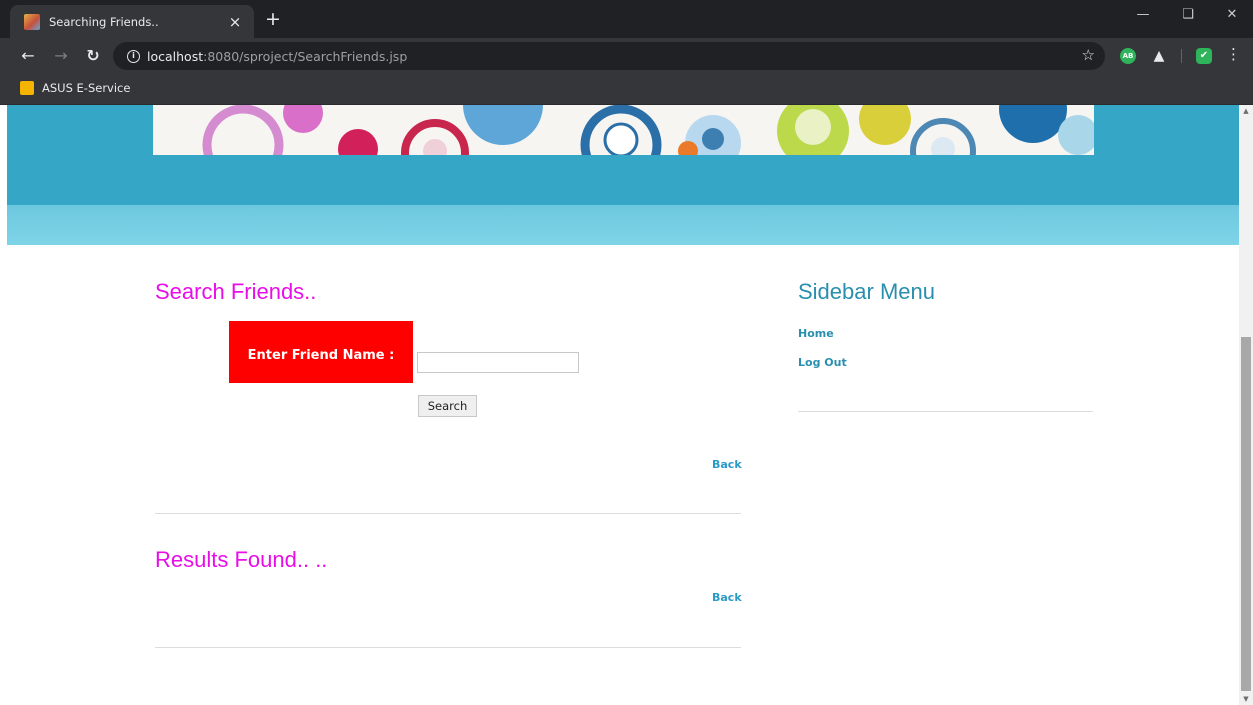  Describe the element at coordinates (321, 352) in the screenshot. I see `friend-name-label: Enter Friend Name :` at that location.